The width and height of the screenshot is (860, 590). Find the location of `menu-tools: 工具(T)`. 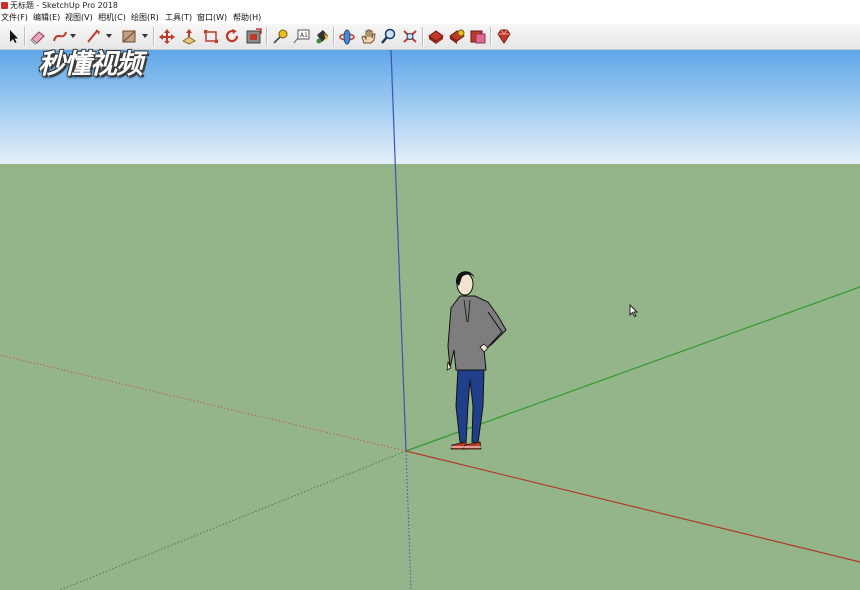

menu-tools: 工具(T) is located at coordinates (178, 17).